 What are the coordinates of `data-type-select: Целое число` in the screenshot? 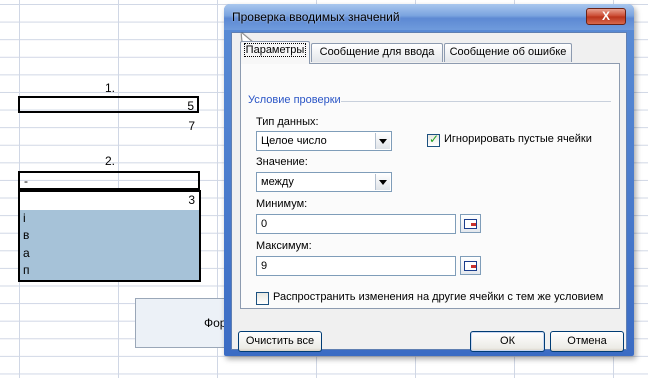 It's located at (324, 141).